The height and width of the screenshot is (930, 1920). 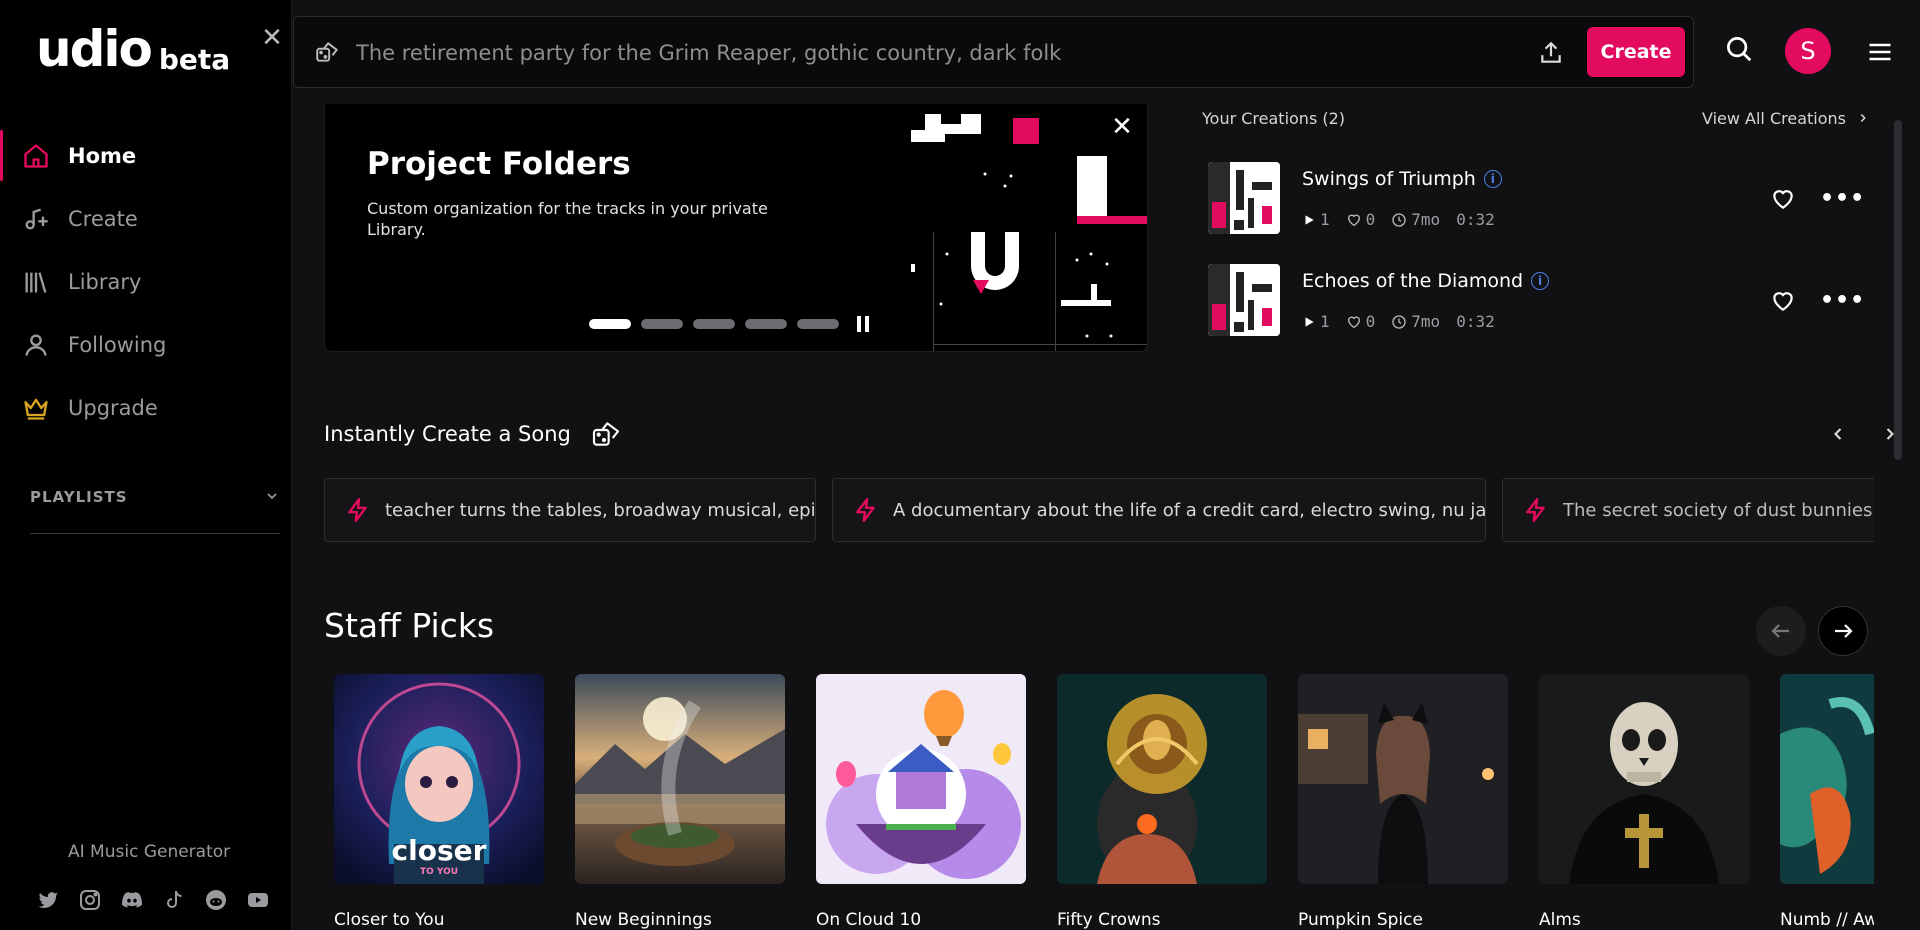 I want to click on nav-item-upgrade: Upgrade, so click(x=146, y=407).